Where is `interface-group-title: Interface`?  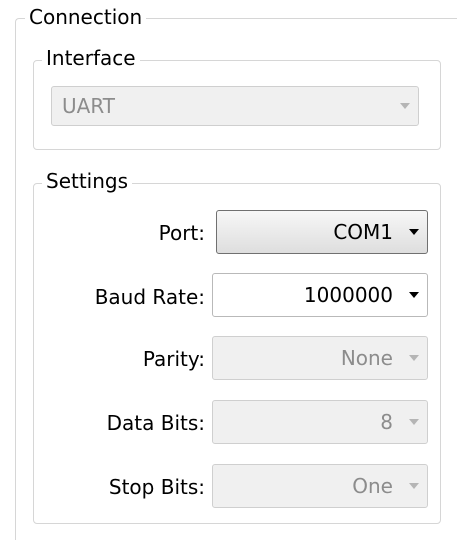
interface-group-title: Interface is located at coordinates (91, 58).